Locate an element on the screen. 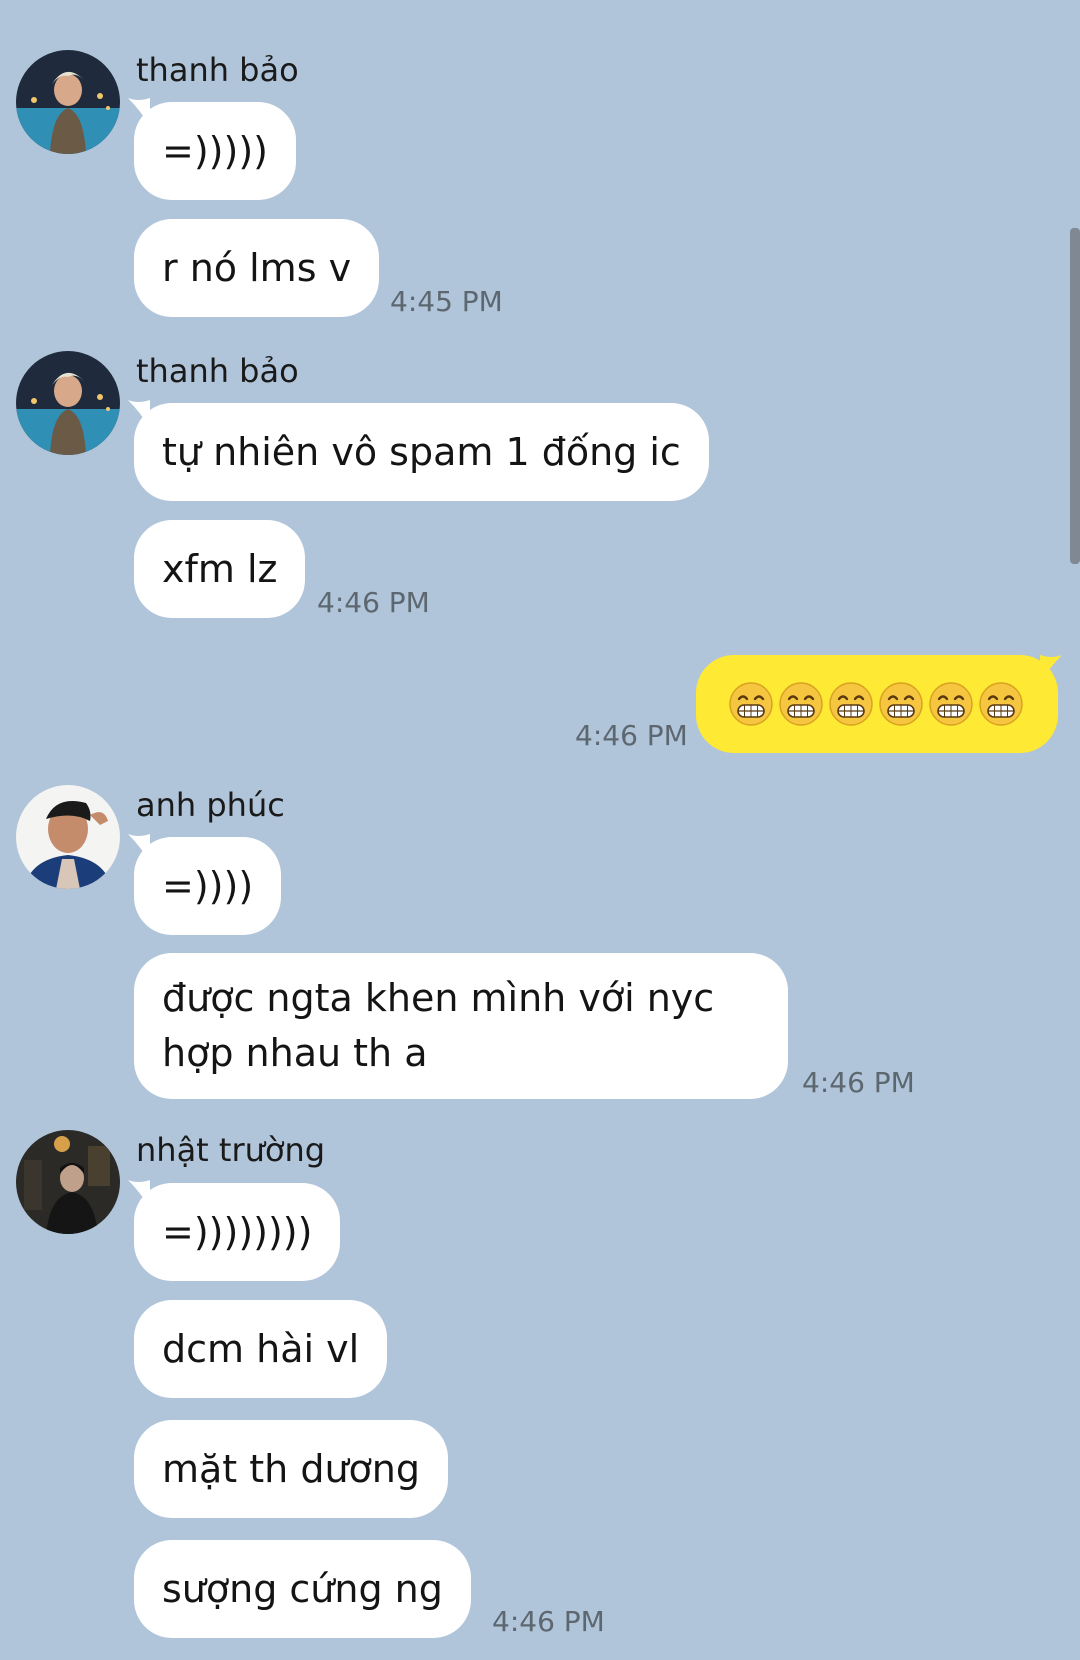 Image resolution: width=1080 pixels, height=1660 pixels. avatar-anh-phuc is located at coordinates (68, 837).